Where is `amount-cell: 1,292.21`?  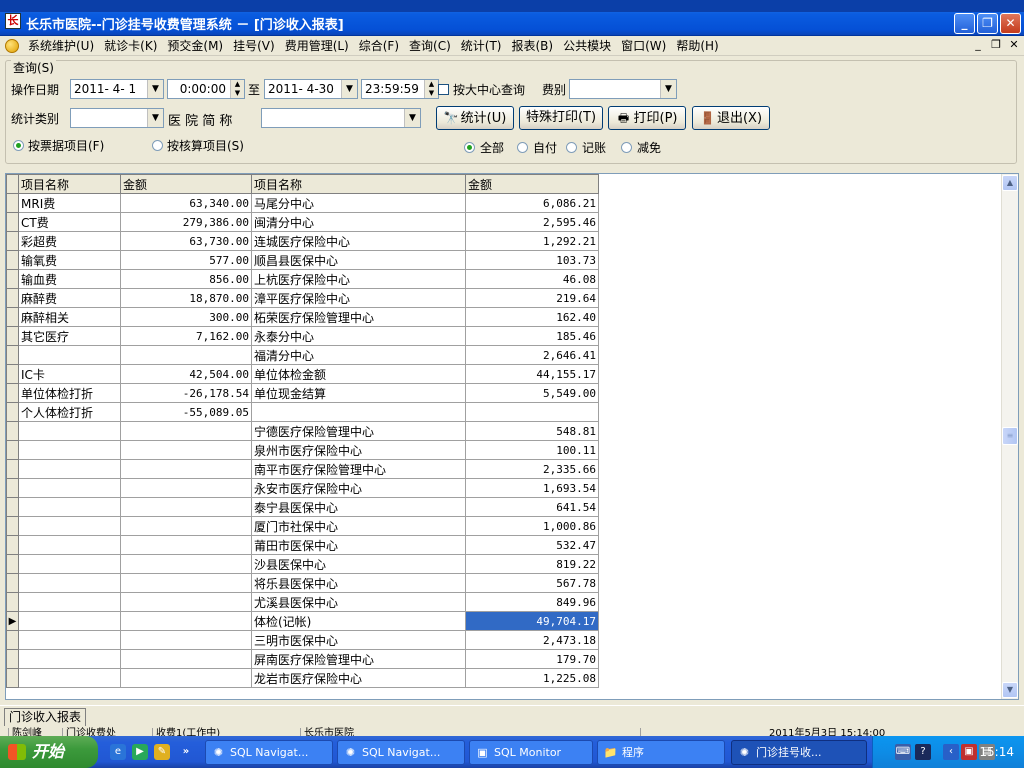 amount-cell: 1,292.21 is located at coordinates (532, 241).